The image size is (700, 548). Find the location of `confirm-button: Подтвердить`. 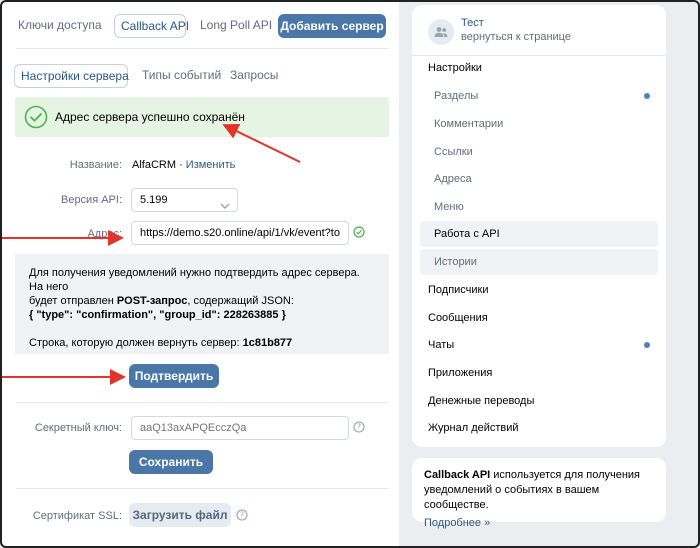

confirm-button: Подтвердить is located at coordinates (174, 376).